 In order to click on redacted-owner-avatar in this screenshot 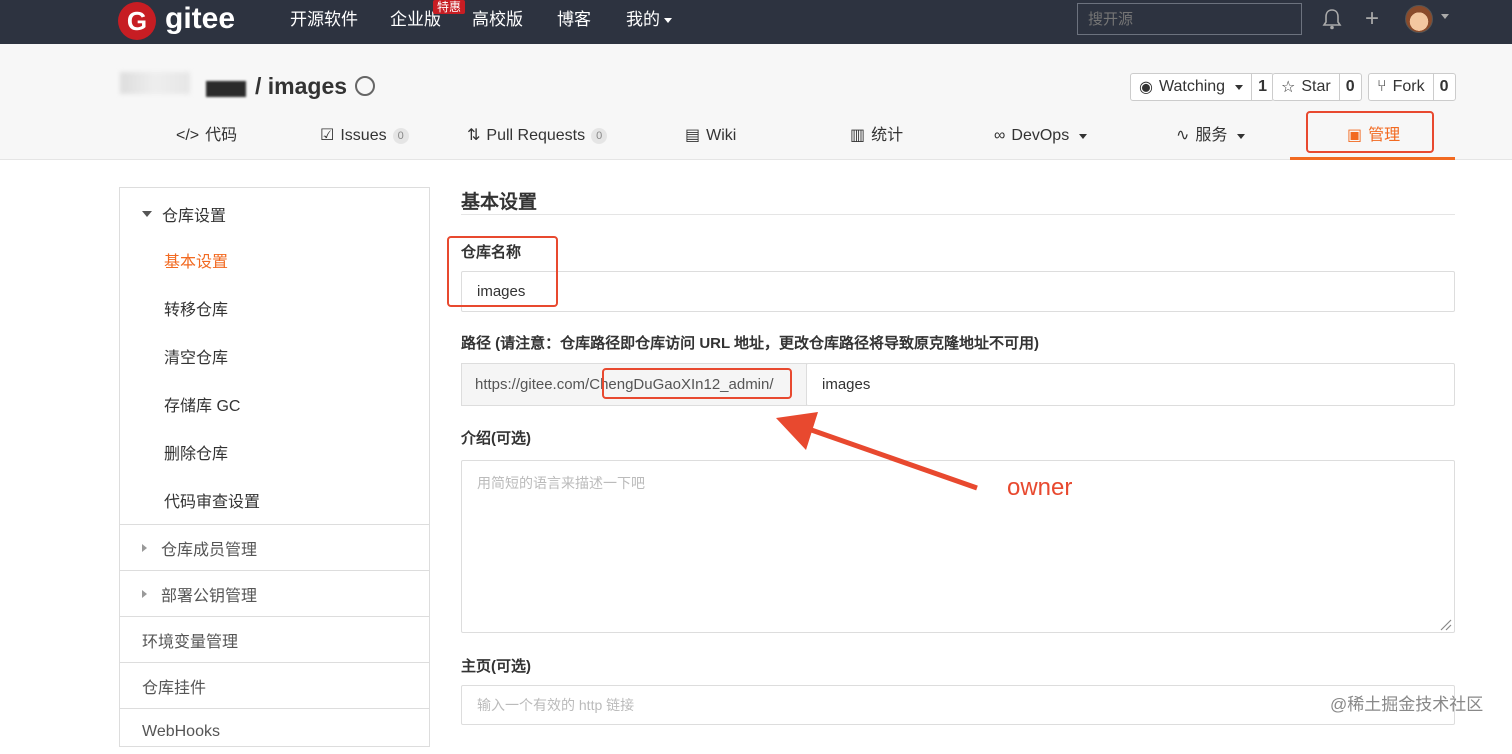, I will do `click(155, 83)`.